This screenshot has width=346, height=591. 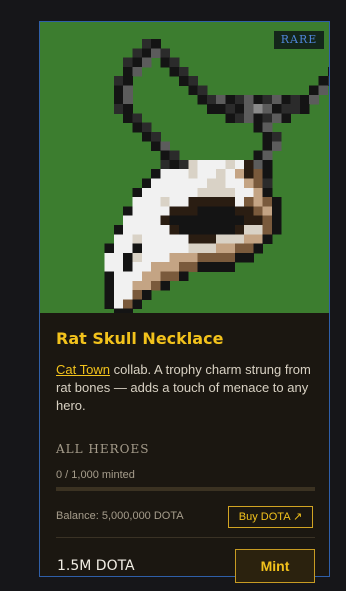 I want to click on mint-button: Mint, so click(x=275, y=566).